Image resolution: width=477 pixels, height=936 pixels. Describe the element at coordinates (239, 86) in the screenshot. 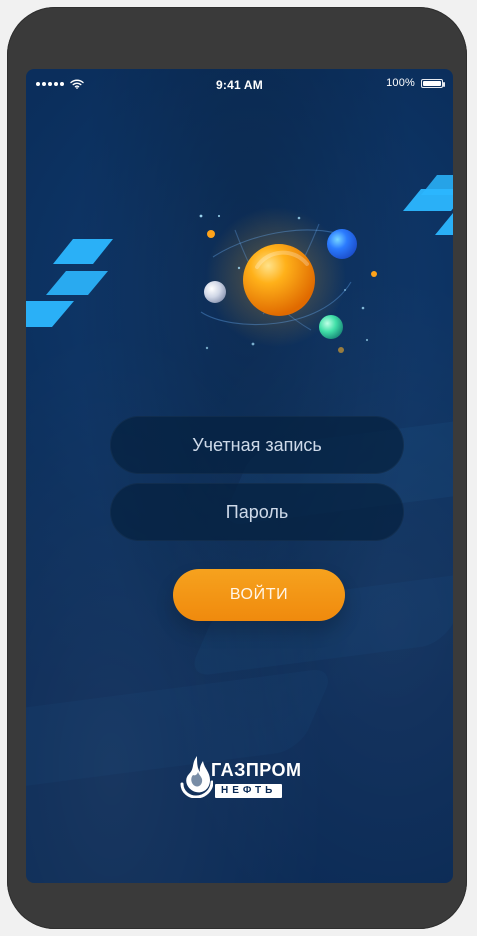

I see `status-bar: 9:41 AM 100%` at that location.